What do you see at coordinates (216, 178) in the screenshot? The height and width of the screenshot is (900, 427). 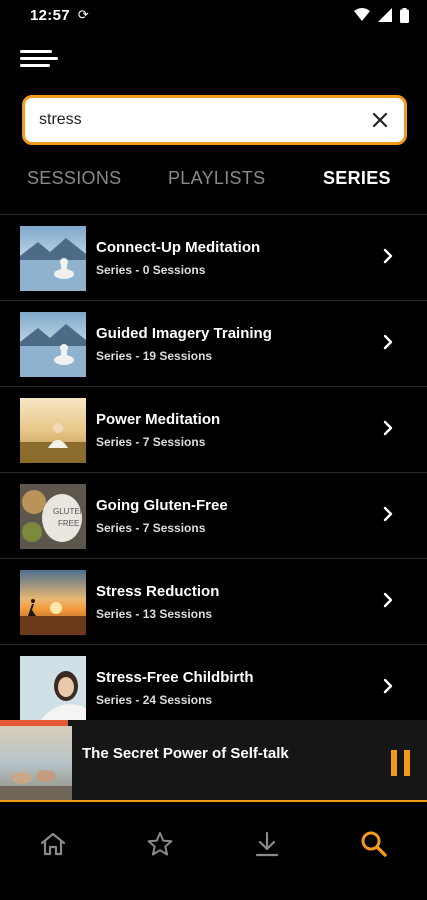 I see `tab-playlists: PLAYLISTS` at bounding box center [216, 178].